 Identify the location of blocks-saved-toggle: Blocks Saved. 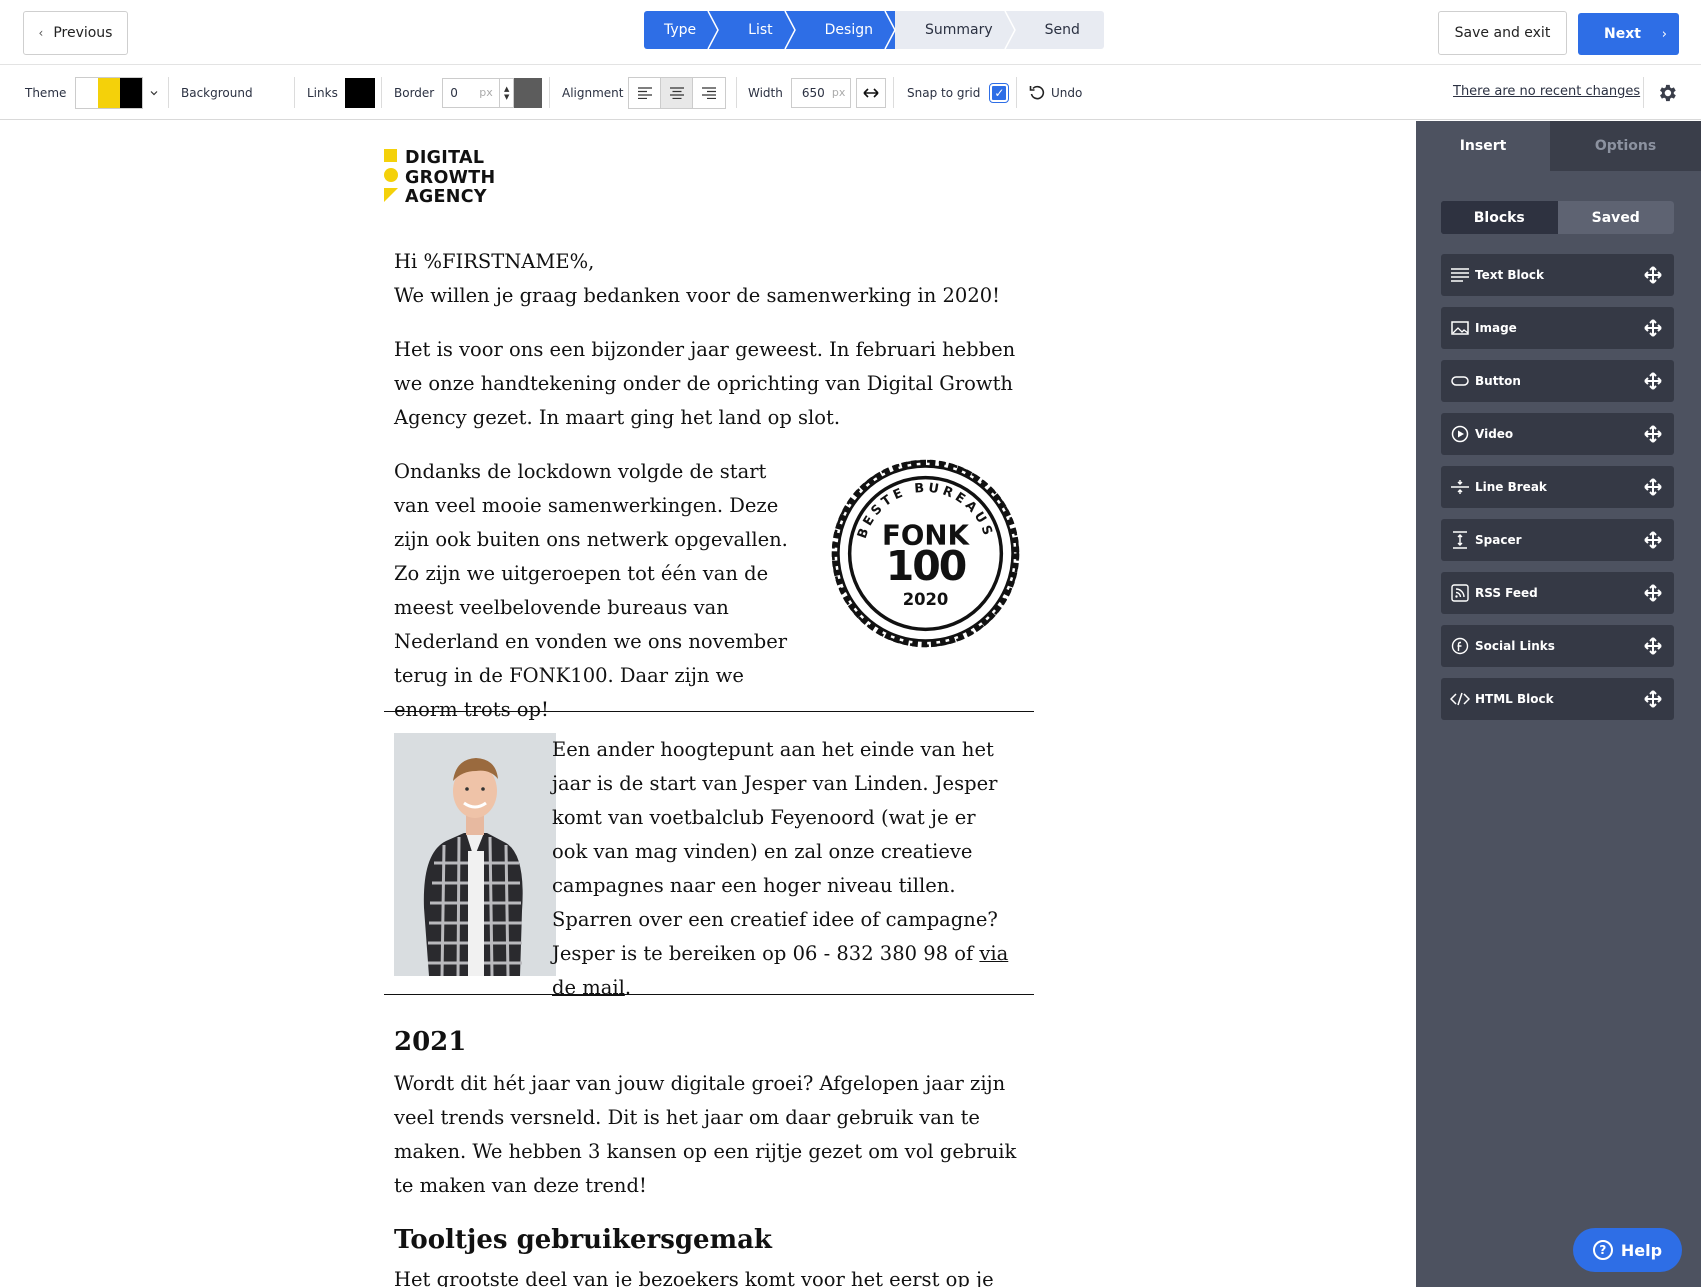
(1557, 217).